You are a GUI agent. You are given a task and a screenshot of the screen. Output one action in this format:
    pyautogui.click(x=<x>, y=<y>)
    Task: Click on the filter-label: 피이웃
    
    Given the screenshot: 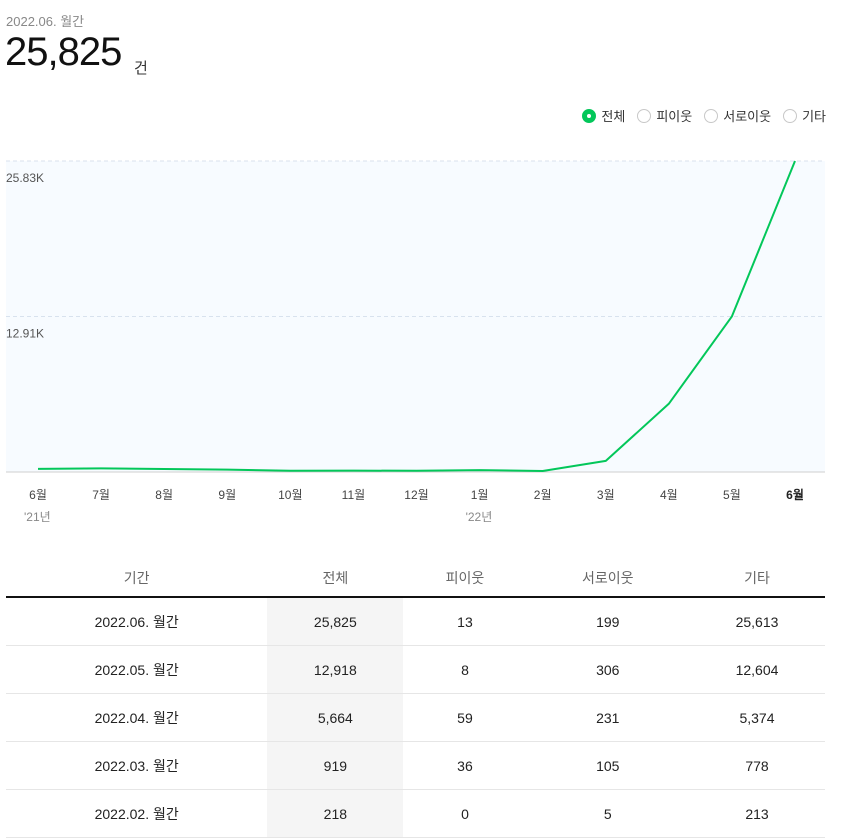 What is the action you would take?
    pyautogui.click(x=674, y=116)
    